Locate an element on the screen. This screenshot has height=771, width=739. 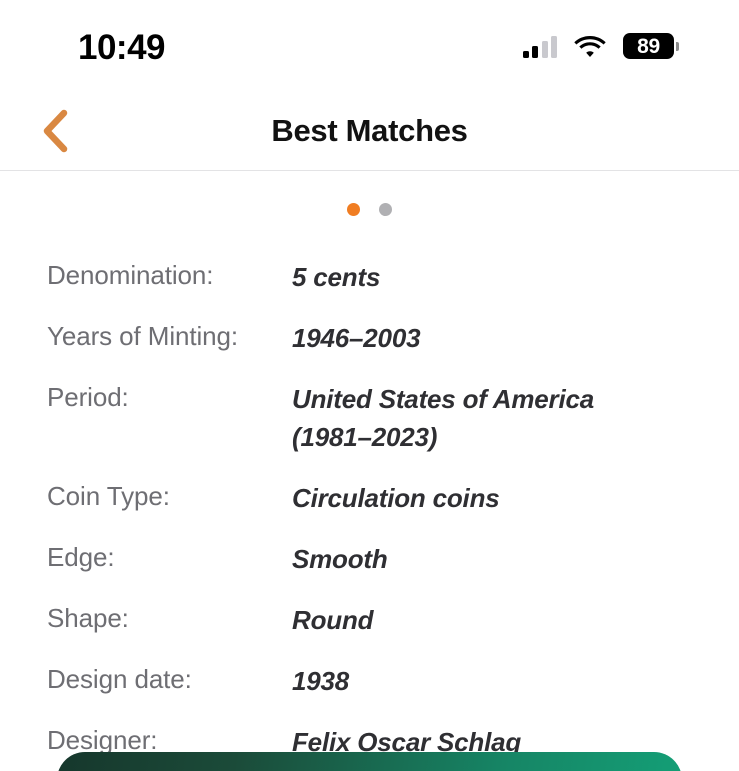
battery-body: 89 is located at coordinates (648, 46).